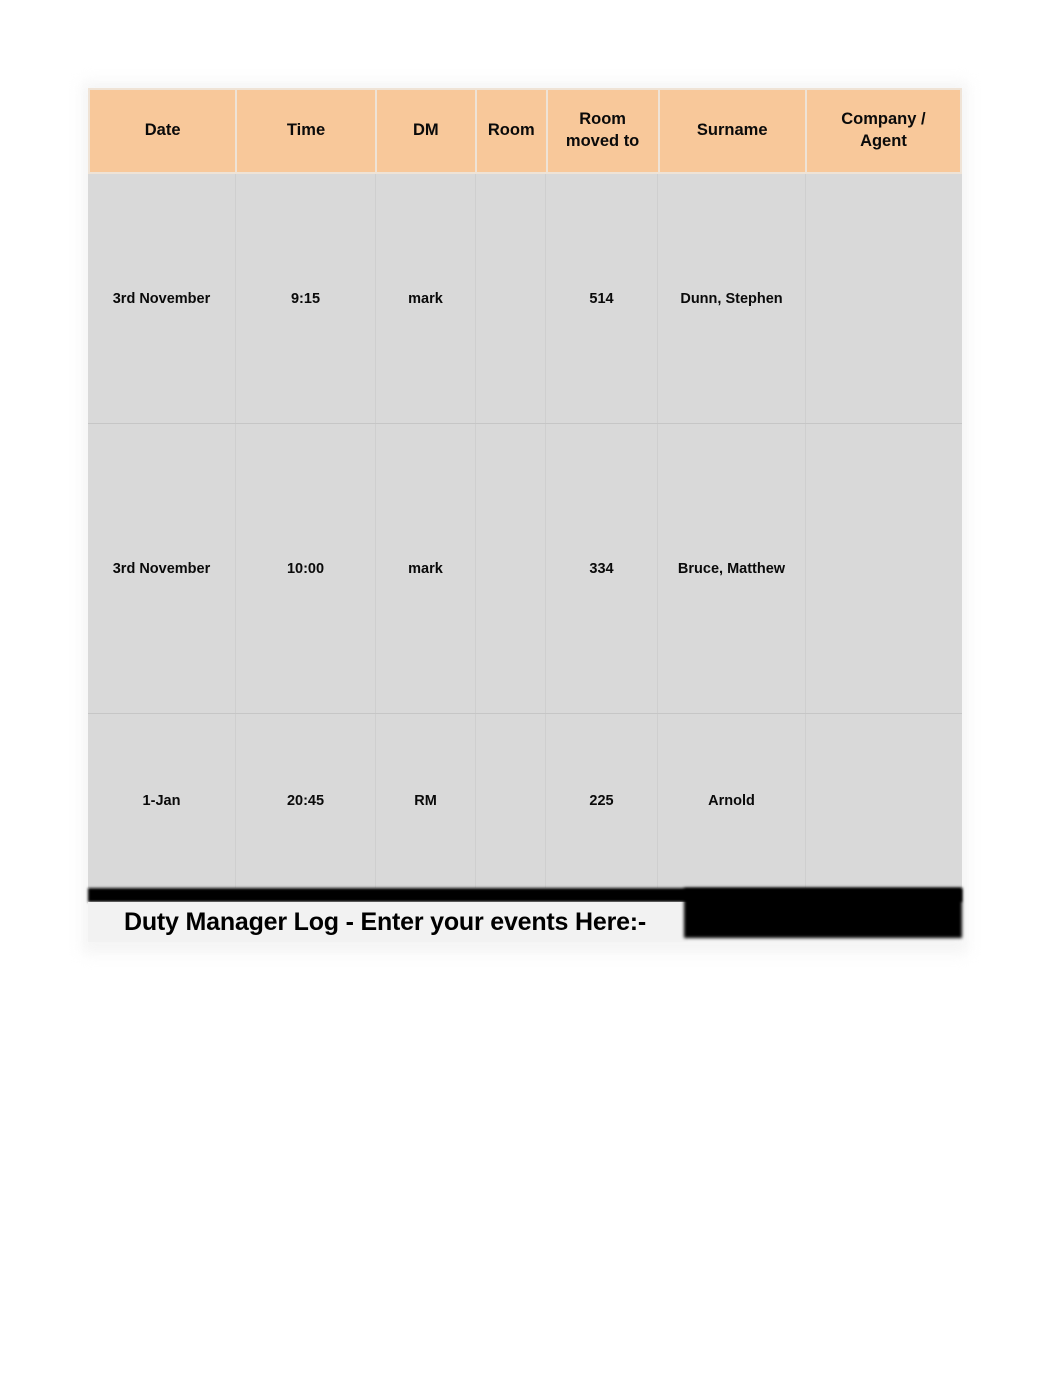 This screenshot has width=1062, height=1377. What do you see at coordinates (732, 568) in the screenshot?
I see `cell-surname: Bruce, Matthew` at bounding box center [732, 568].